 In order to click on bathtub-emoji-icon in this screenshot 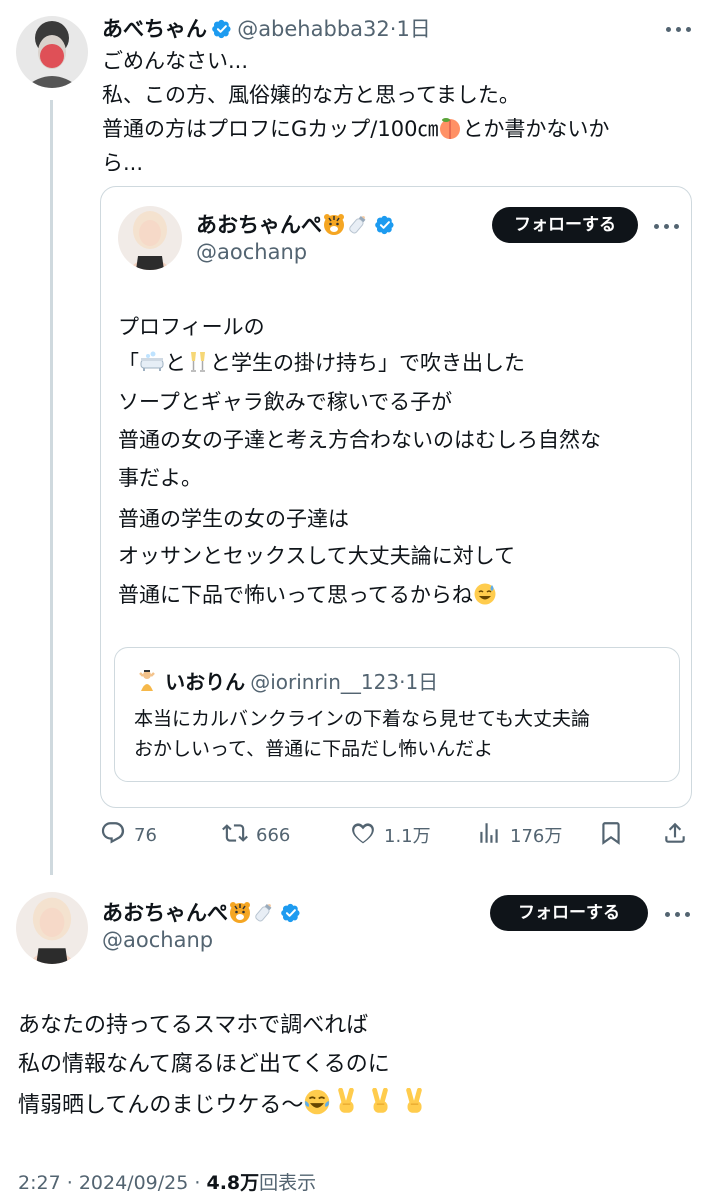, I will do `click(152, 362)`.